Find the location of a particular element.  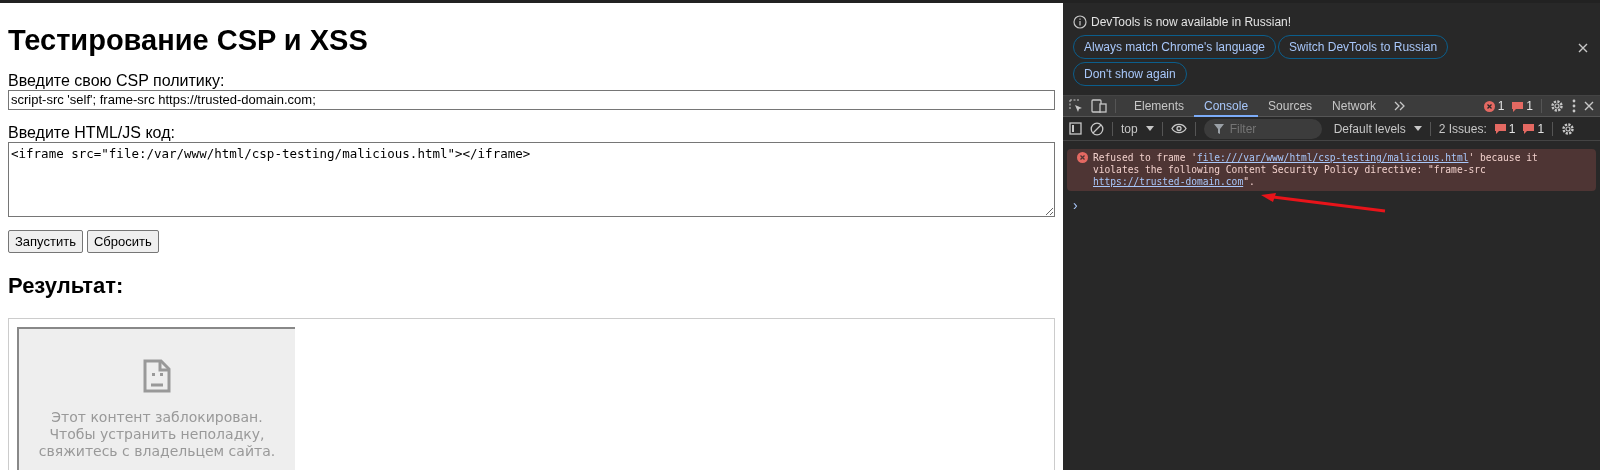

devtools-tab: Elements is located at coordinates (1159, 106).